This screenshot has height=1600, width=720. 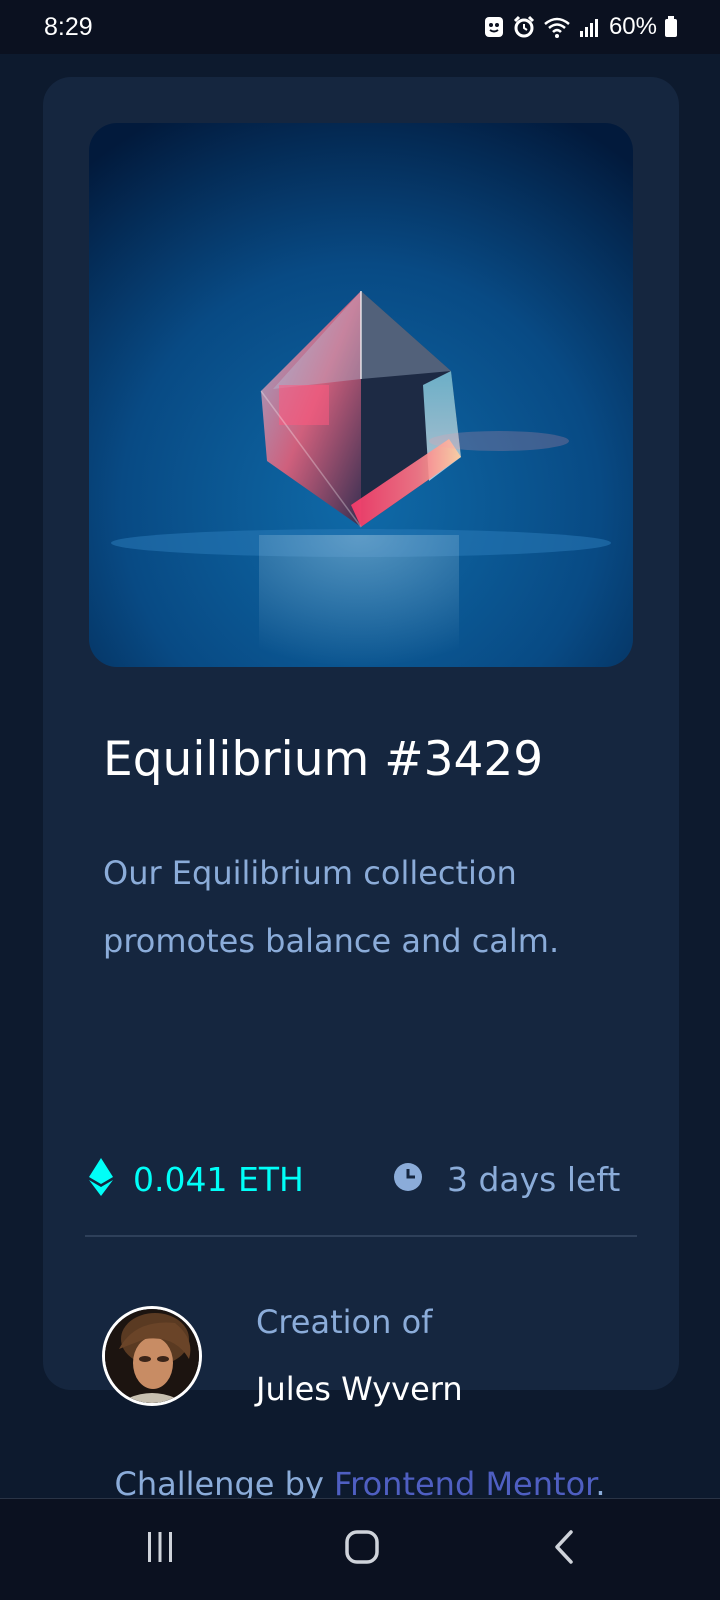 I want to click on creator-avatar, so click(x=152, y=1356).